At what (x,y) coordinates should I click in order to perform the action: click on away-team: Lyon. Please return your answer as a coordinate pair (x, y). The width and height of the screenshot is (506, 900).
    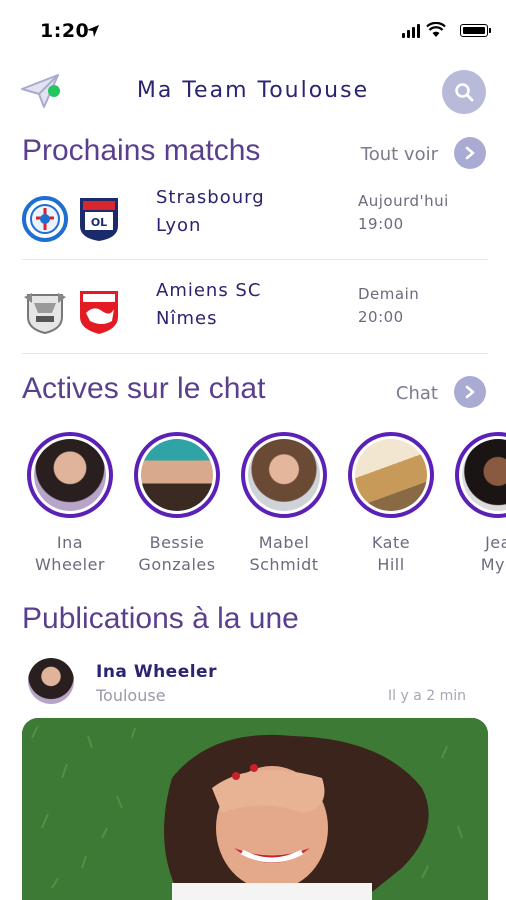
    Looking at the image, I should click on (179, 225).